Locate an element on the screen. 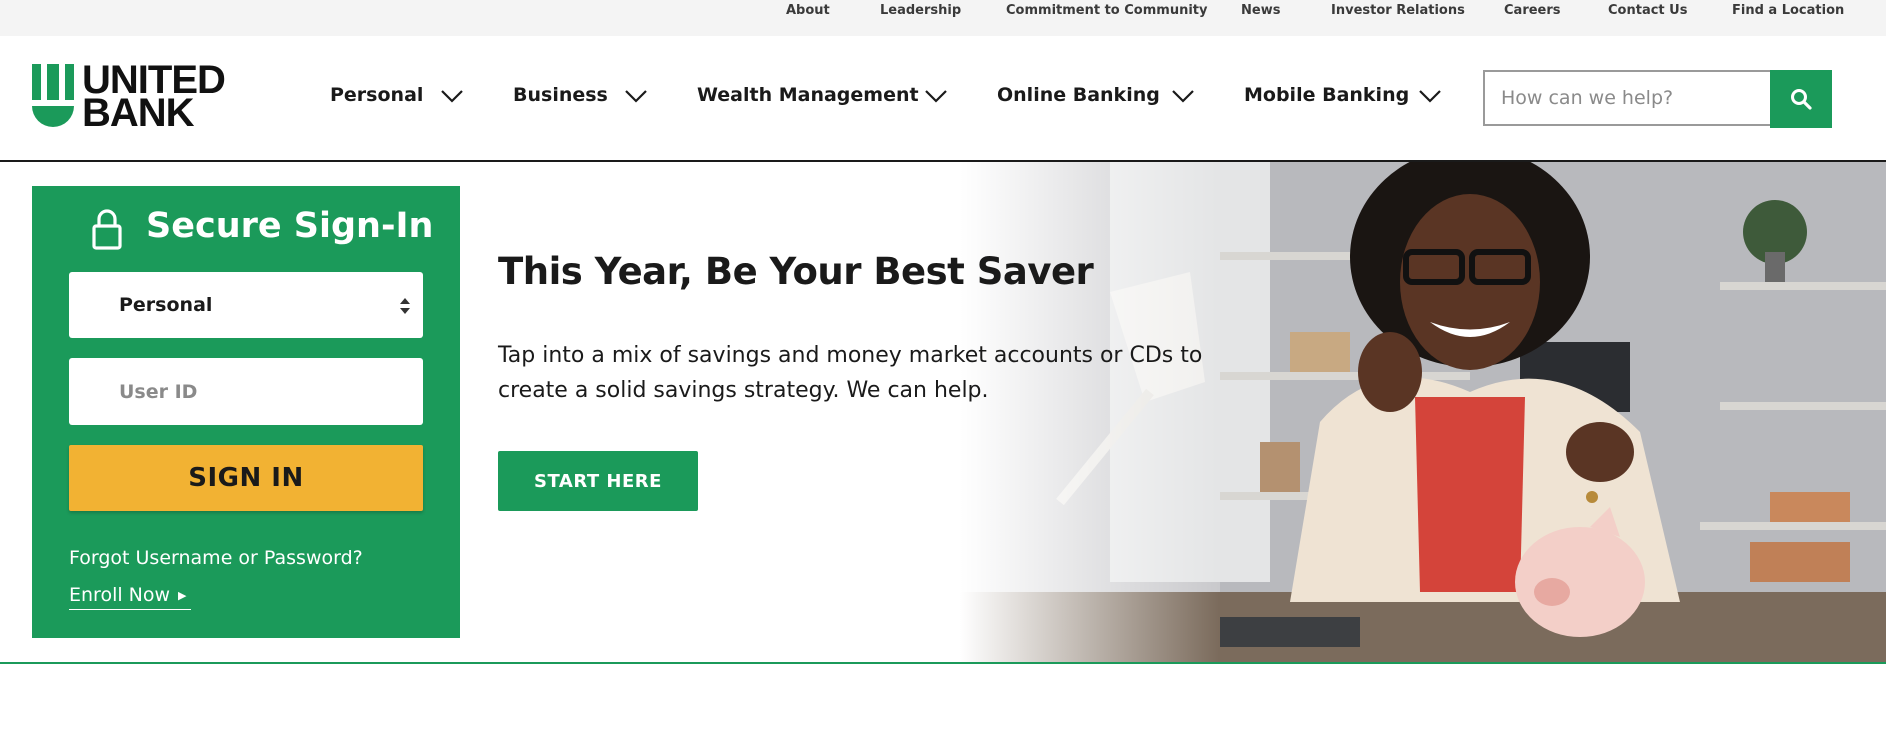  start-here-button: START HERE is located at coordinates (598, 481).